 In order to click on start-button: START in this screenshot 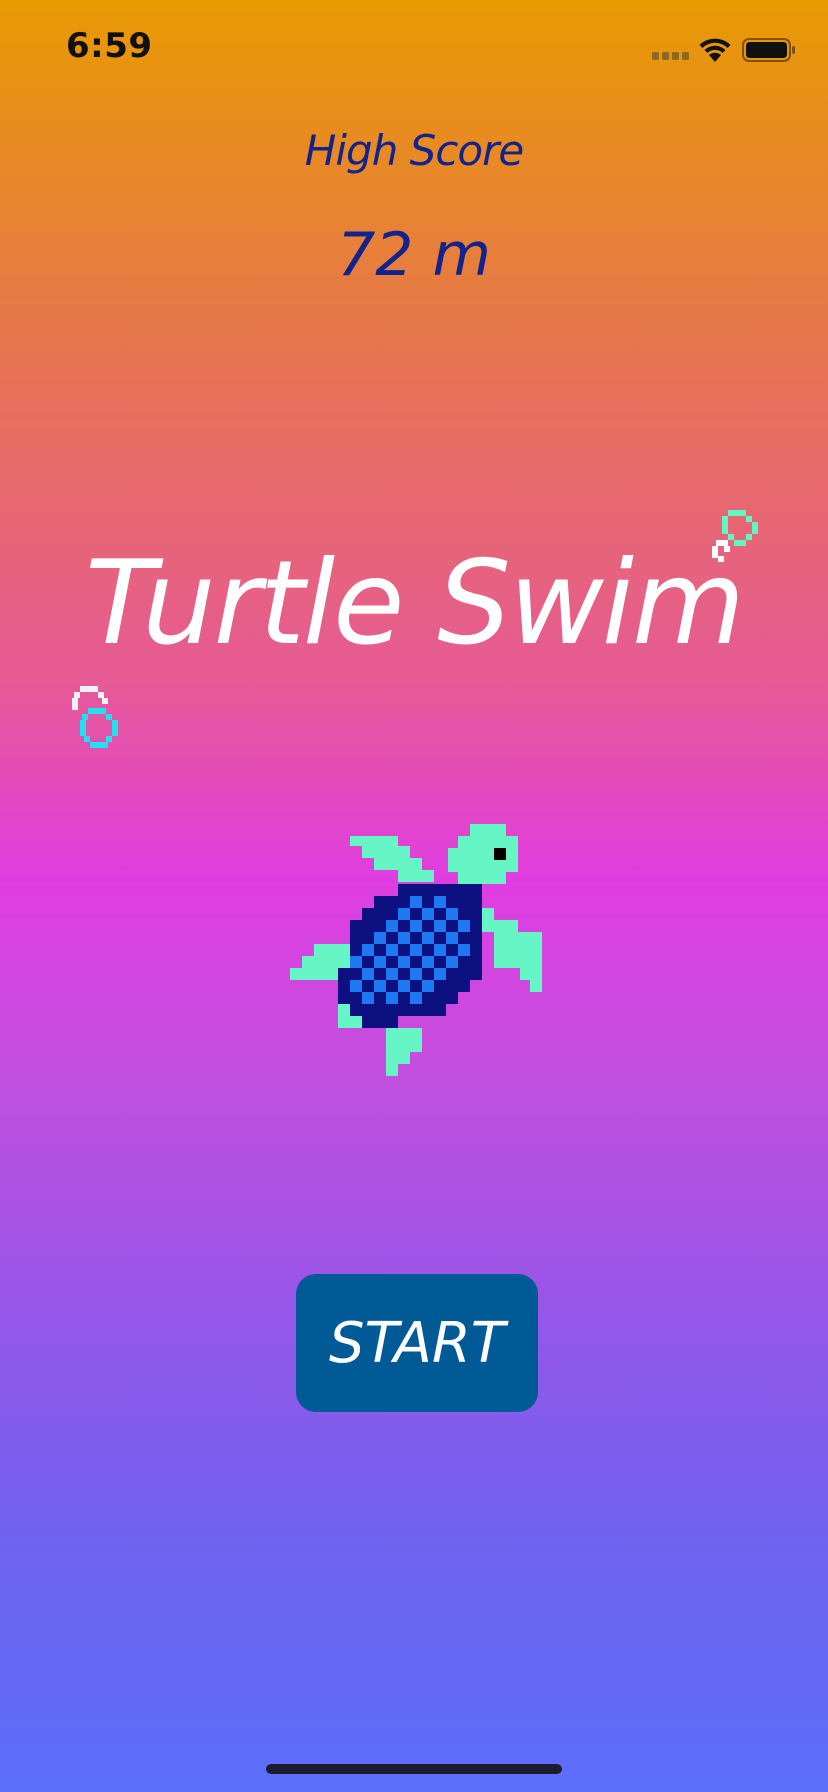, I will do `click(417, 1343)`.